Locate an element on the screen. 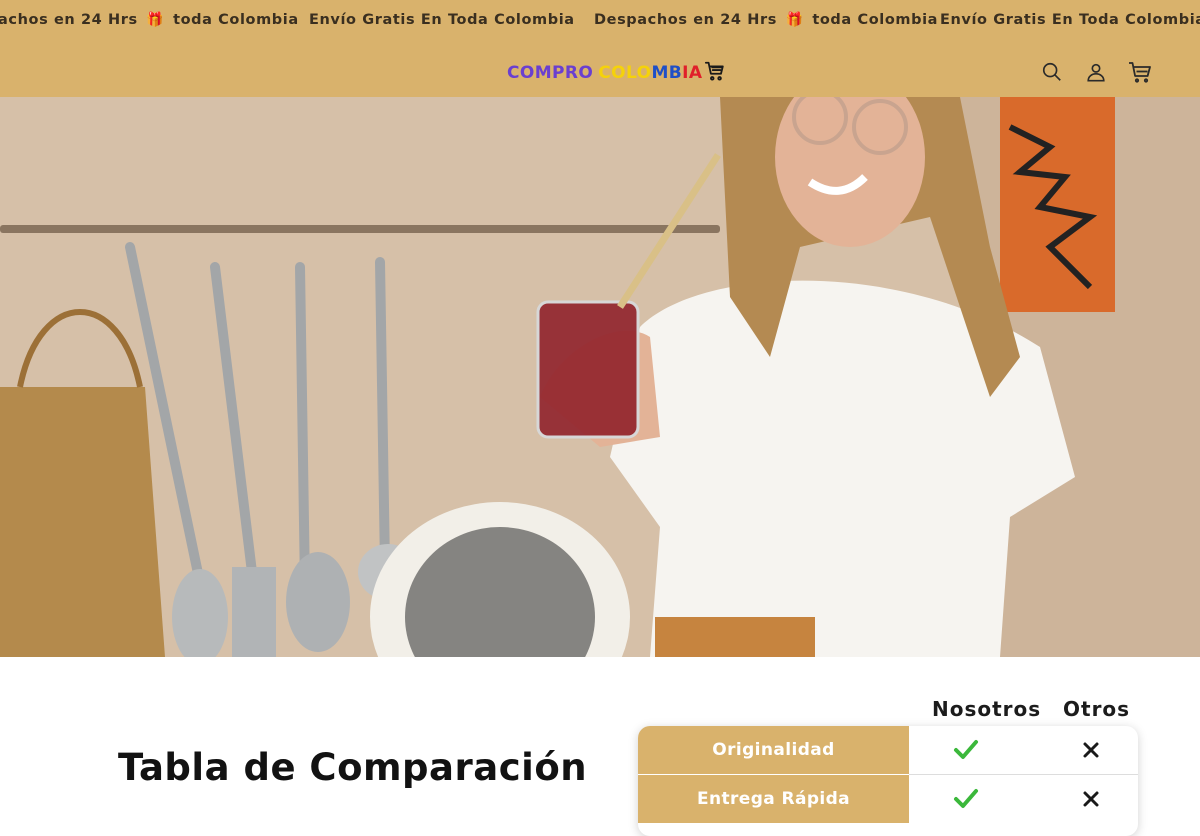 Image resolution: width=1200 pixels, height=836 pixels. comparison-table: Originalidad Entrega Rápida is located at coordinates (888, 781).